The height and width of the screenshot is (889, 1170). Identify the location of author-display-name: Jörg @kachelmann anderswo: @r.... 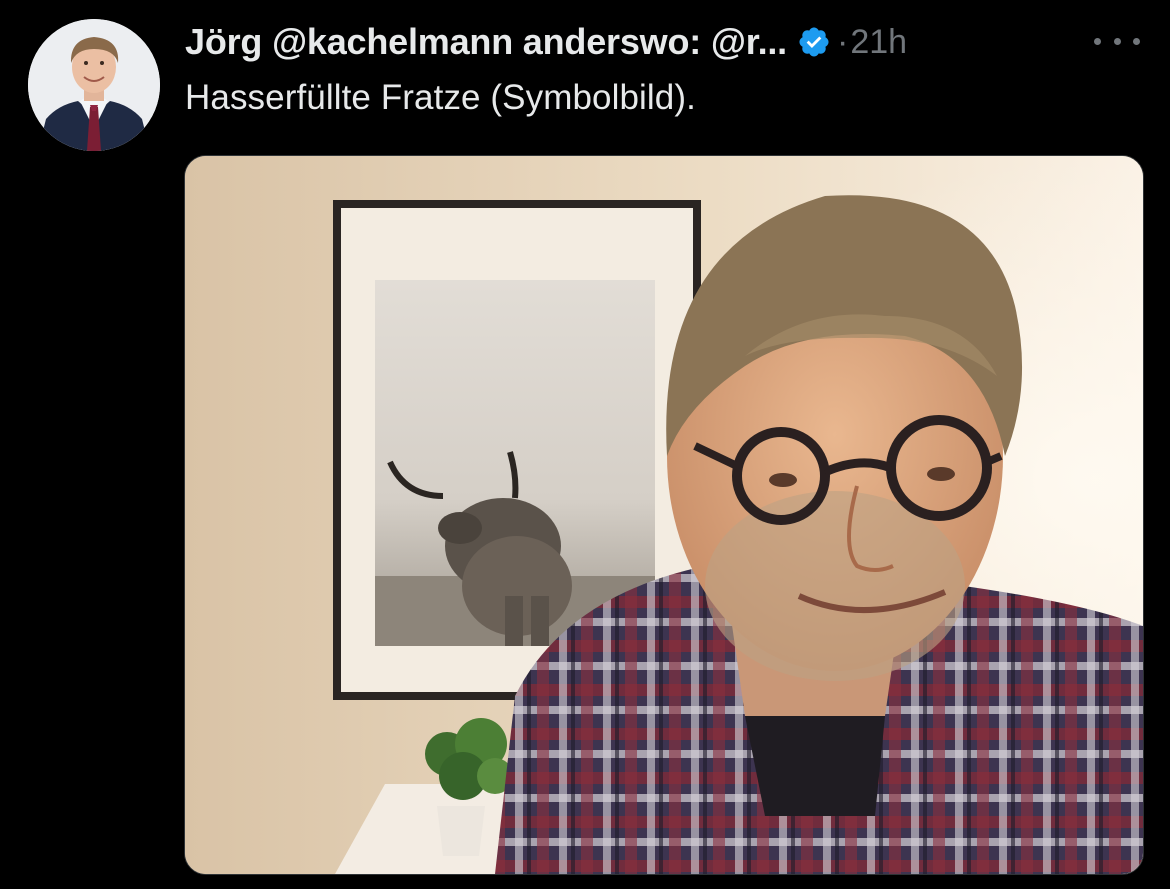
(486, 42).